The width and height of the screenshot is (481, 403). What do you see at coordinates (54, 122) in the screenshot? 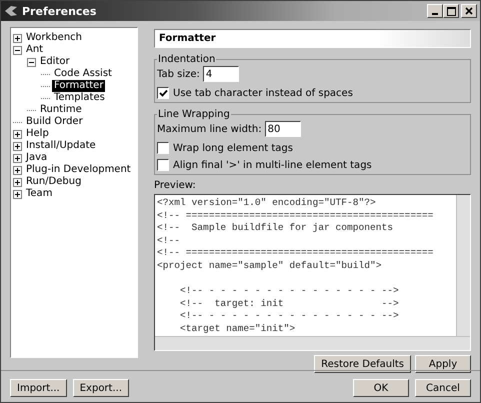
I see `tree-item: Build Order` at bounding box center [54, 122].